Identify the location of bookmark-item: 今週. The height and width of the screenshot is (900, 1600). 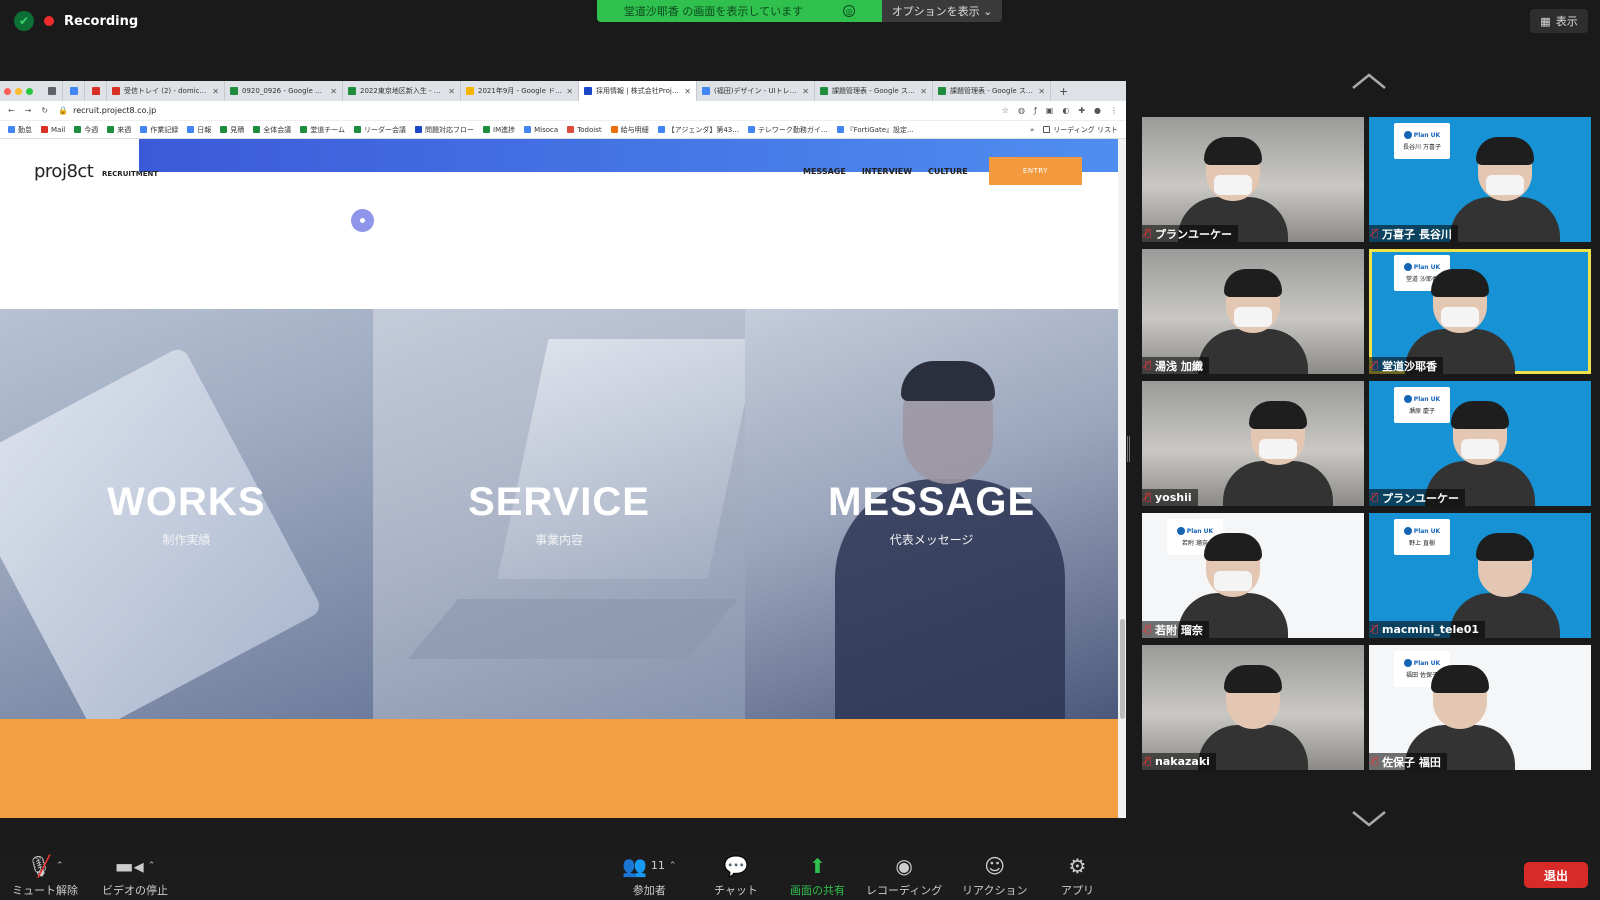
(86, 130).